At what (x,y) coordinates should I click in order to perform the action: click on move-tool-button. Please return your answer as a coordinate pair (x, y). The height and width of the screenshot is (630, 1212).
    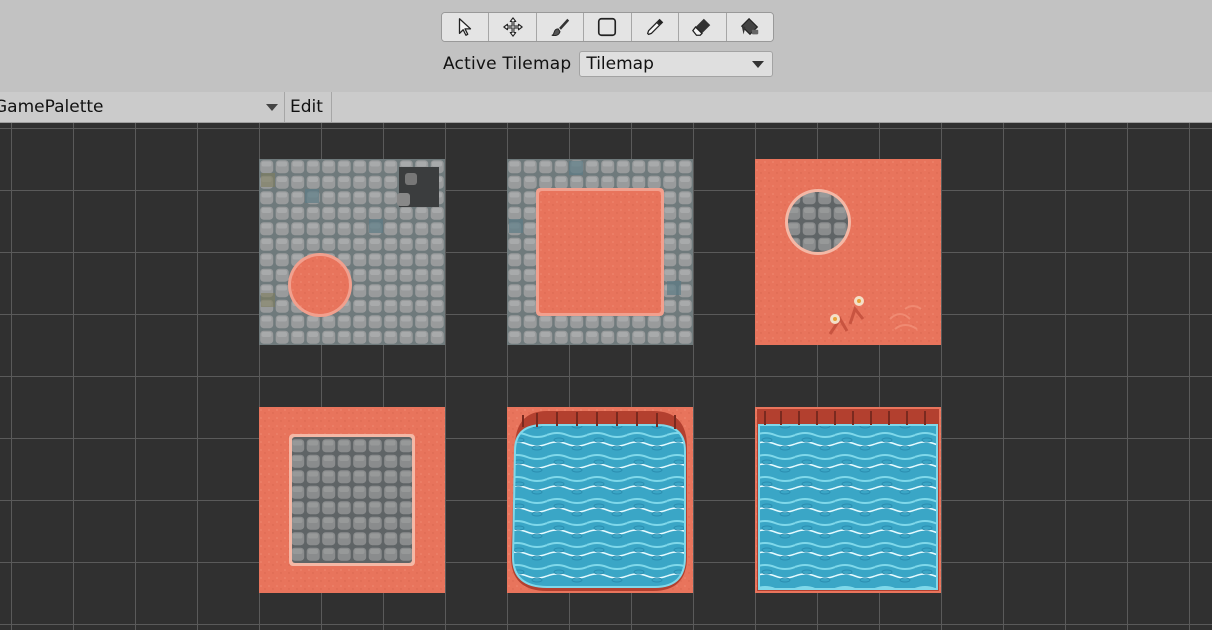
    Looking at the image, I should click on (513, 27).